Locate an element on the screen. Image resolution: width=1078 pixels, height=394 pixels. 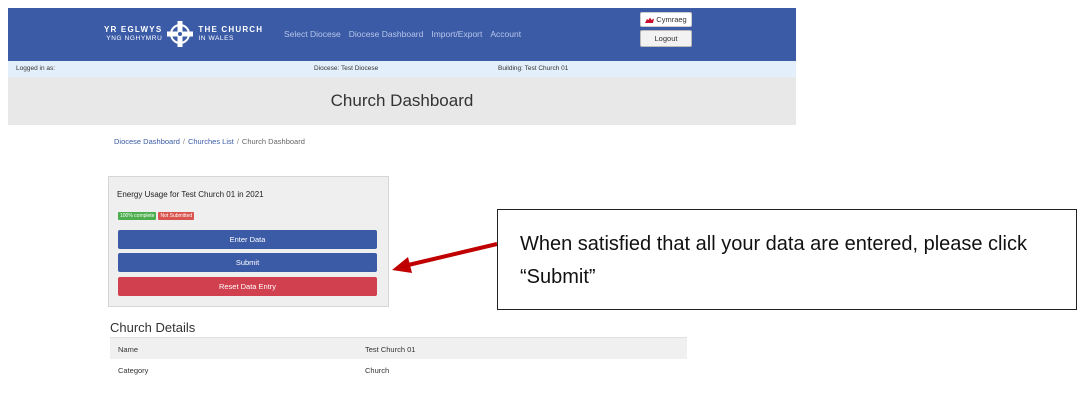
diocese-label: Diocese: Test Diocese is located at coordinates (346, 68).